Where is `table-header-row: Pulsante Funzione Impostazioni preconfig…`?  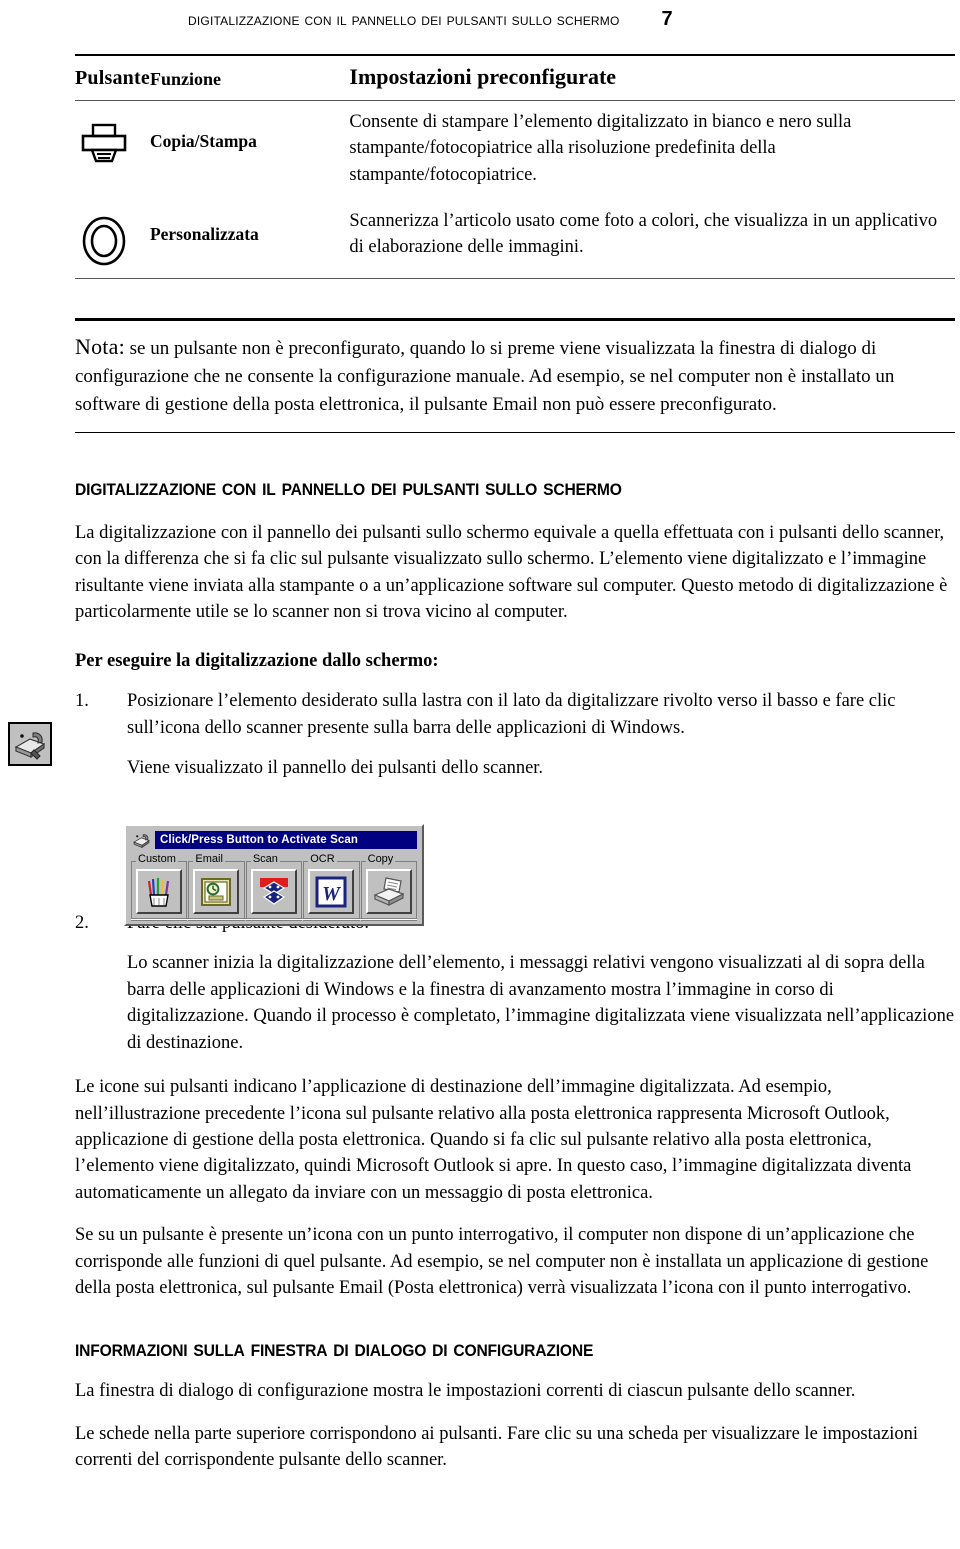
table-header-row: Pulsante Funzione Impostazioni preconfig… is located at coordinates (515, 78).